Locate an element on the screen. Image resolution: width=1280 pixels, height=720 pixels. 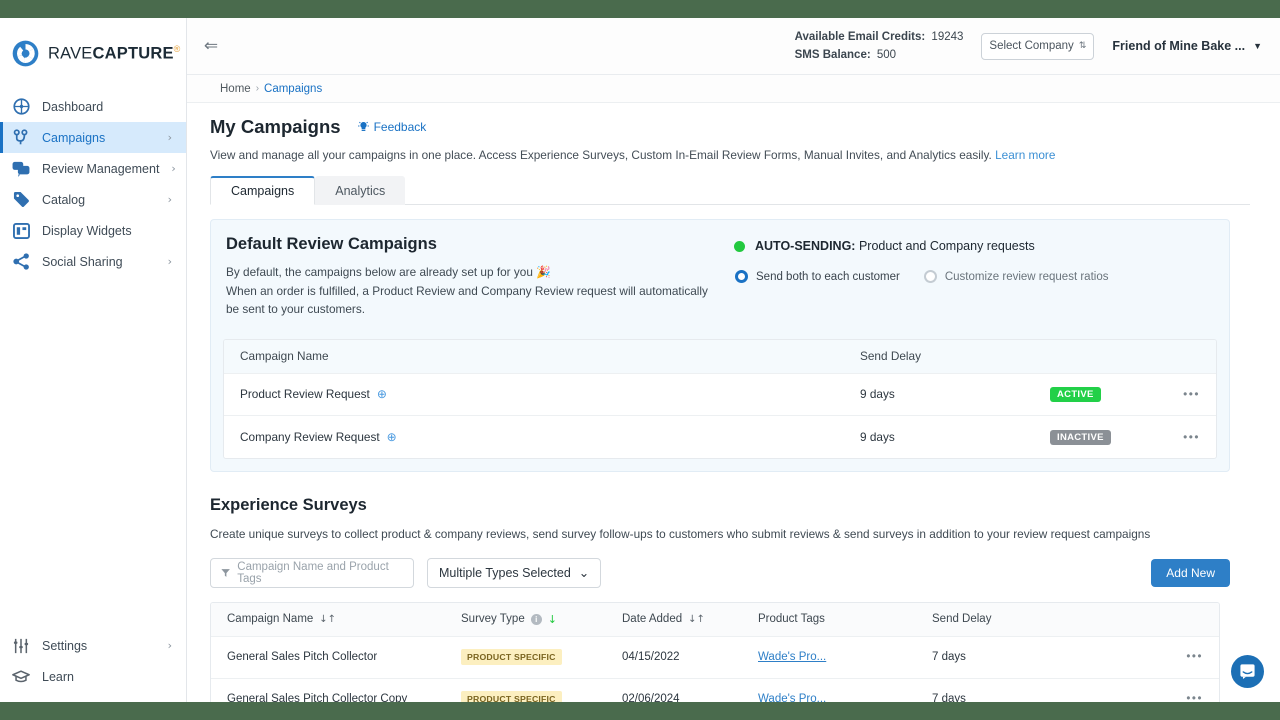
status-badge: INACTIVE is located at coordinates (1080, 437).